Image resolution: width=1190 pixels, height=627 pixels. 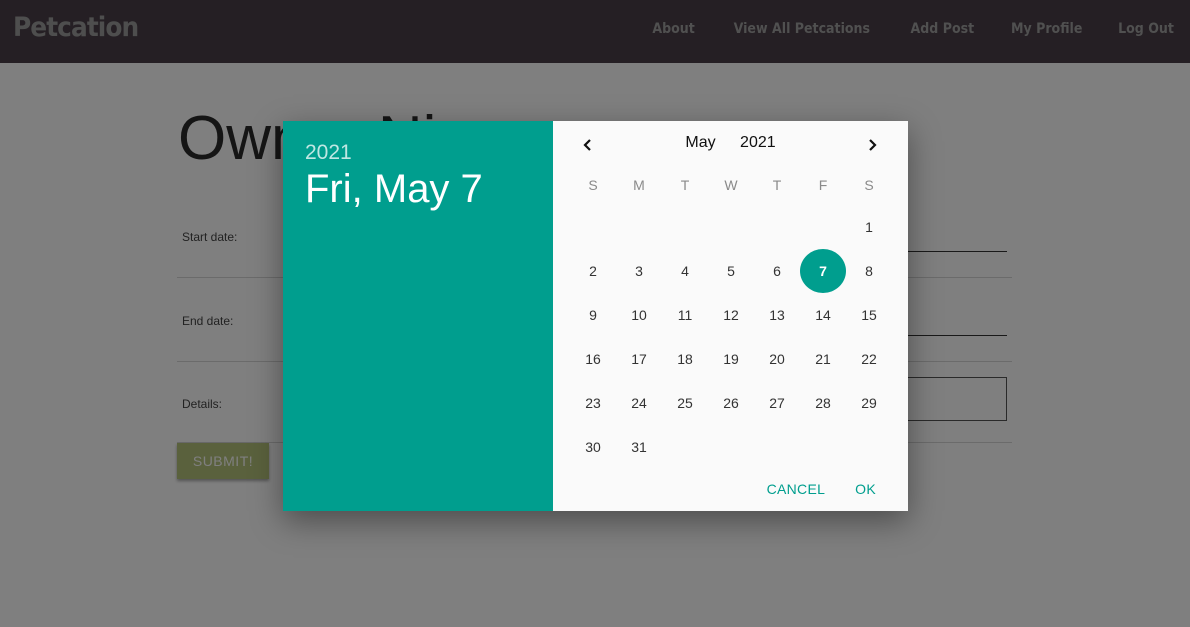 I want to click on day-cell: 4, so click(x=685, y=271).